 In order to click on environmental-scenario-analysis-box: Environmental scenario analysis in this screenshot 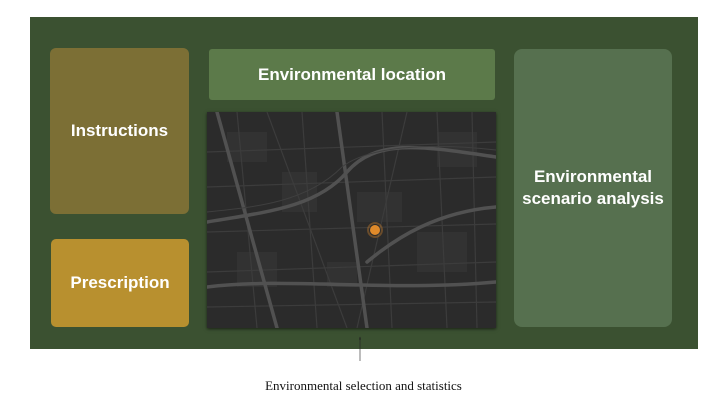, I will do `click(593, 188)`.